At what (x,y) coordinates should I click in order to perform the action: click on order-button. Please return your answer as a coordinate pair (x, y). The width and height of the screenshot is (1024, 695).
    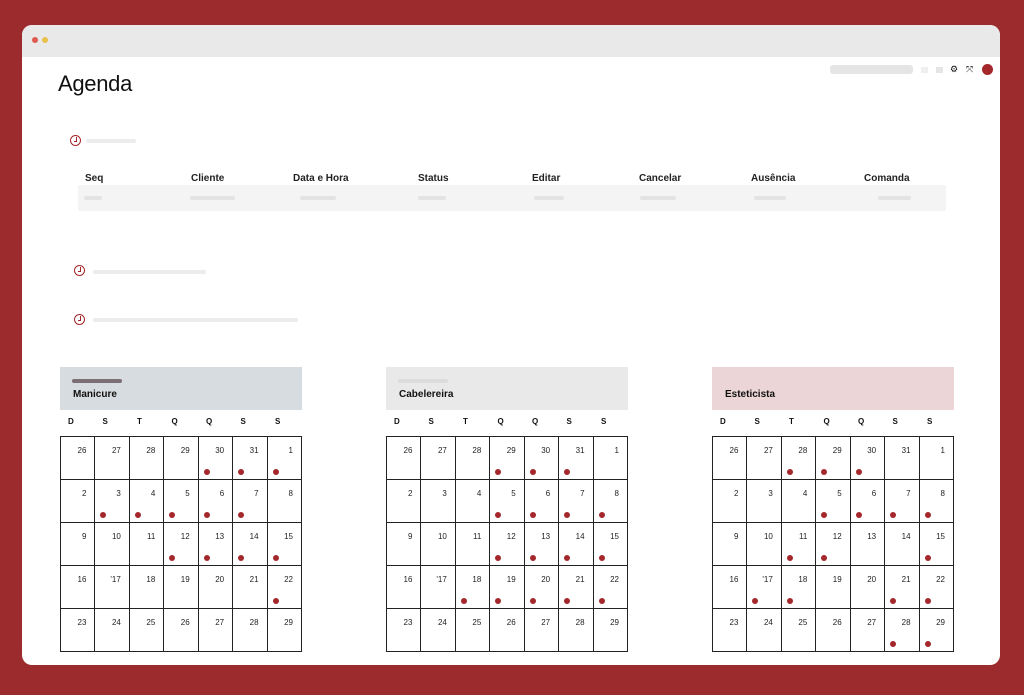
    Looking at the image, I should click on (894, 198).